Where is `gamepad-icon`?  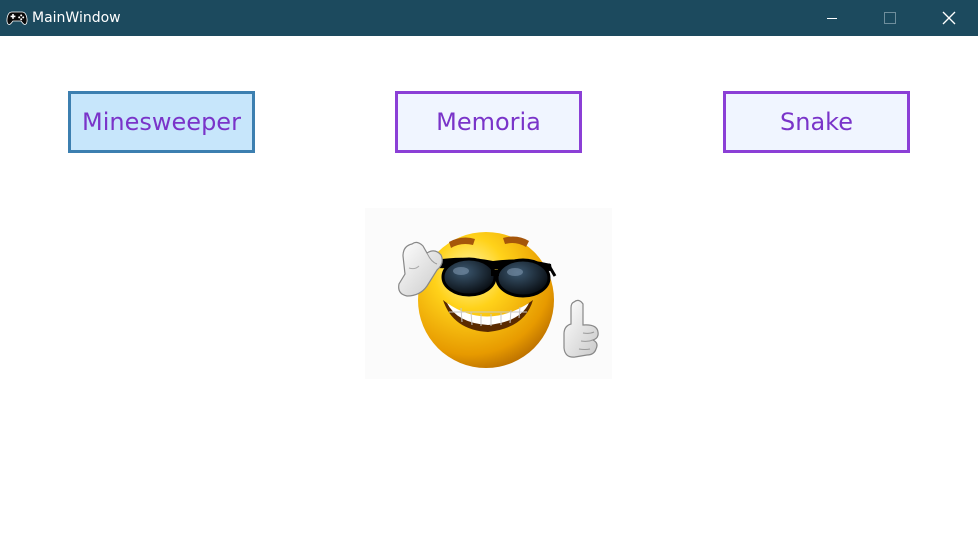
gamepad-icon is located at coordinates (17, 18).